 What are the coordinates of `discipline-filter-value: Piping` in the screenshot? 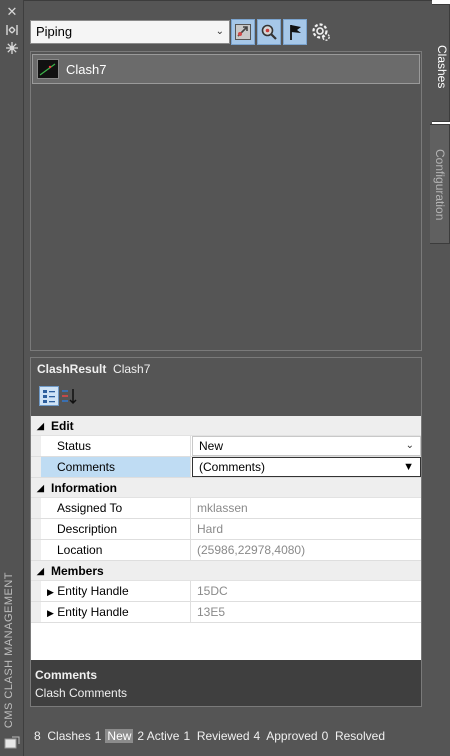 It's located at (54, 31).